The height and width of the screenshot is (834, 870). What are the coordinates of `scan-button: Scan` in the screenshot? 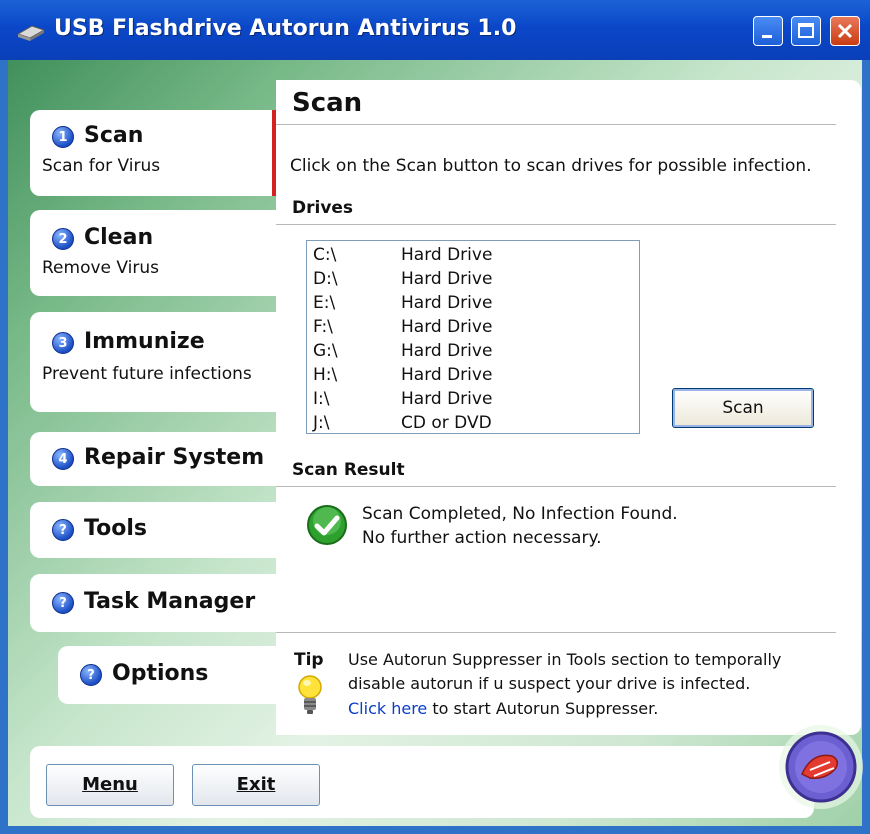 It's located at (743, 408).